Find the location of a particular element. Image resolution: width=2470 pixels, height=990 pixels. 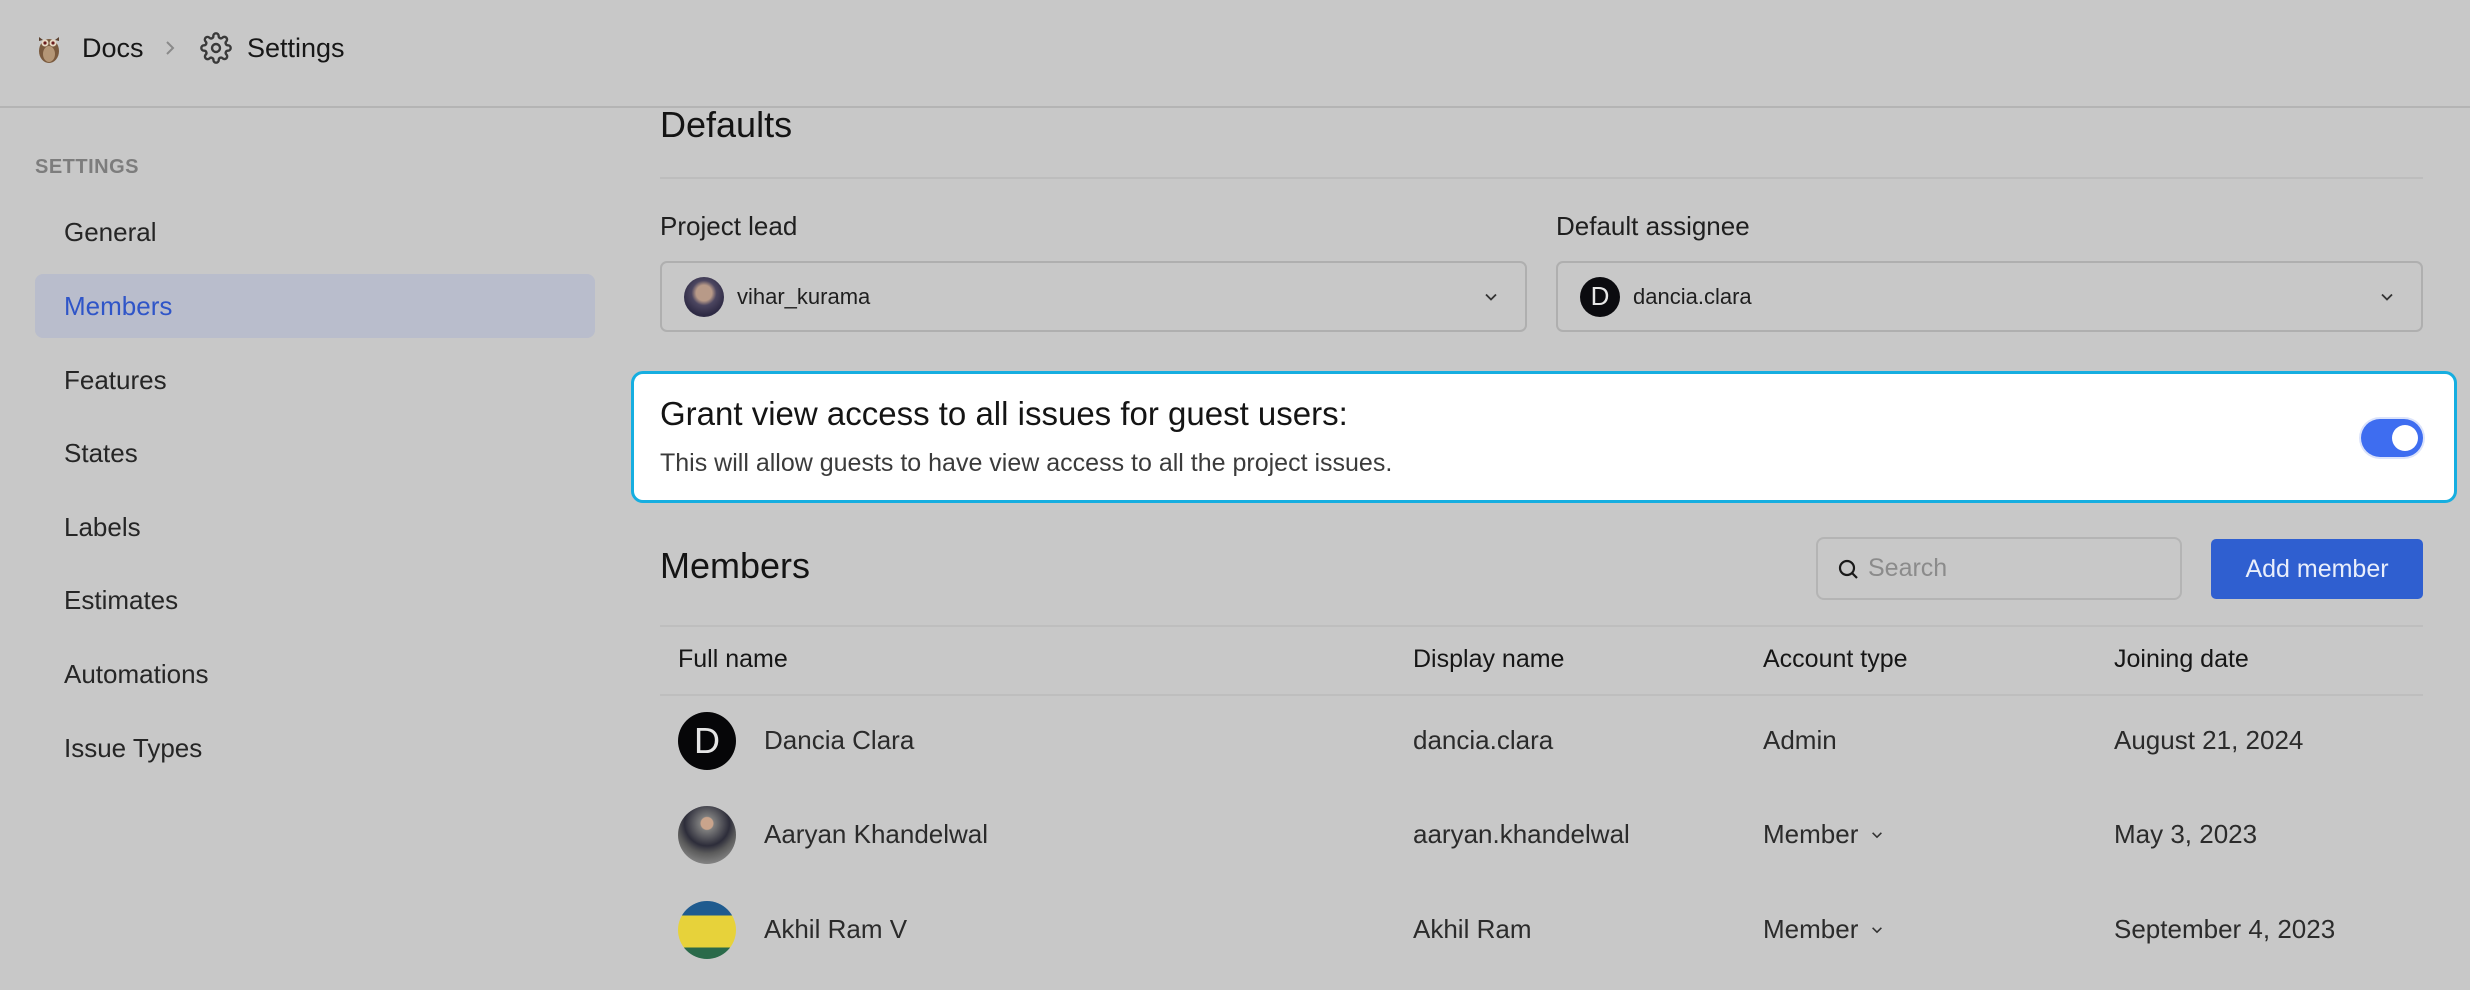

sidebar-item-automations: Automations is located at coordinates (315, 674).